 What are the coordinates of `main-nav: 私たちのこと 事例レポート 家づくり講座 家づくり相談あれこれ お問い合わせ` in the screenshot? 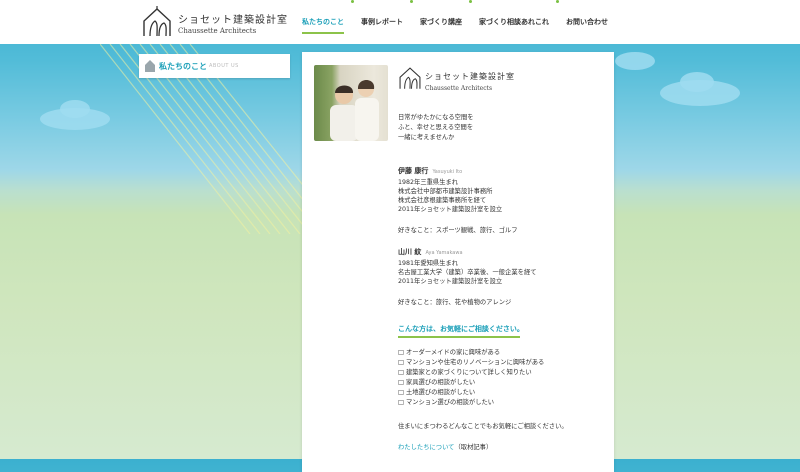 It's located at (455, 22).